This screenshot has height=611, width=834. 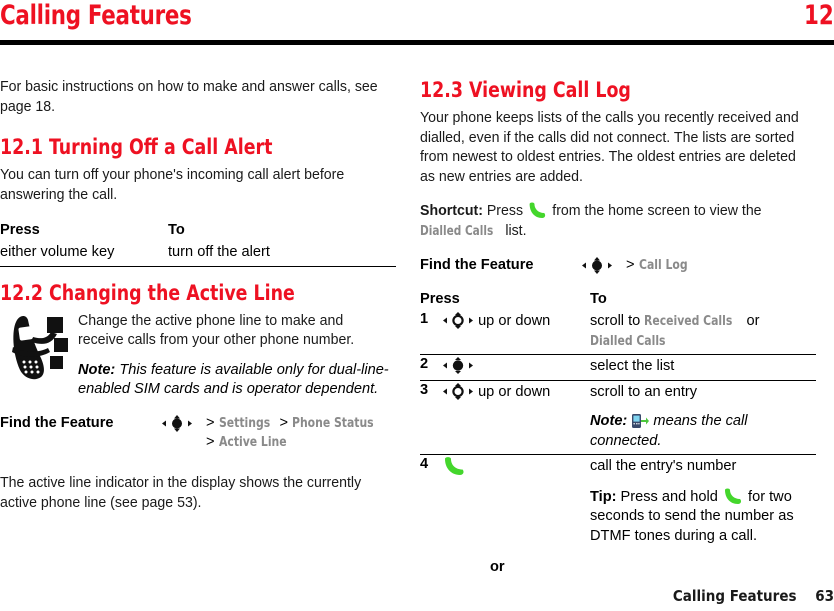 What do you see at coordinates (703, 431) in the screenshot?
I see `step-note: Note: means the call connected.` at bounding box center [703, 431].